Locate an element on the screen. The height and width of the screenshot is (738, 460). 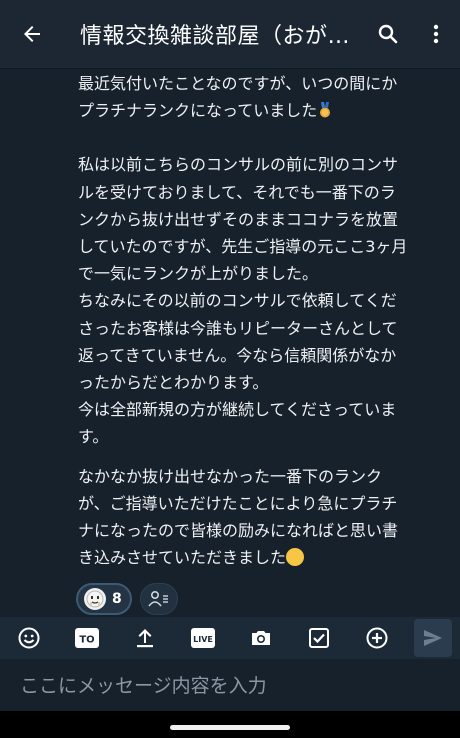
svg-text: LIVE is located at coordinates (203, 639).